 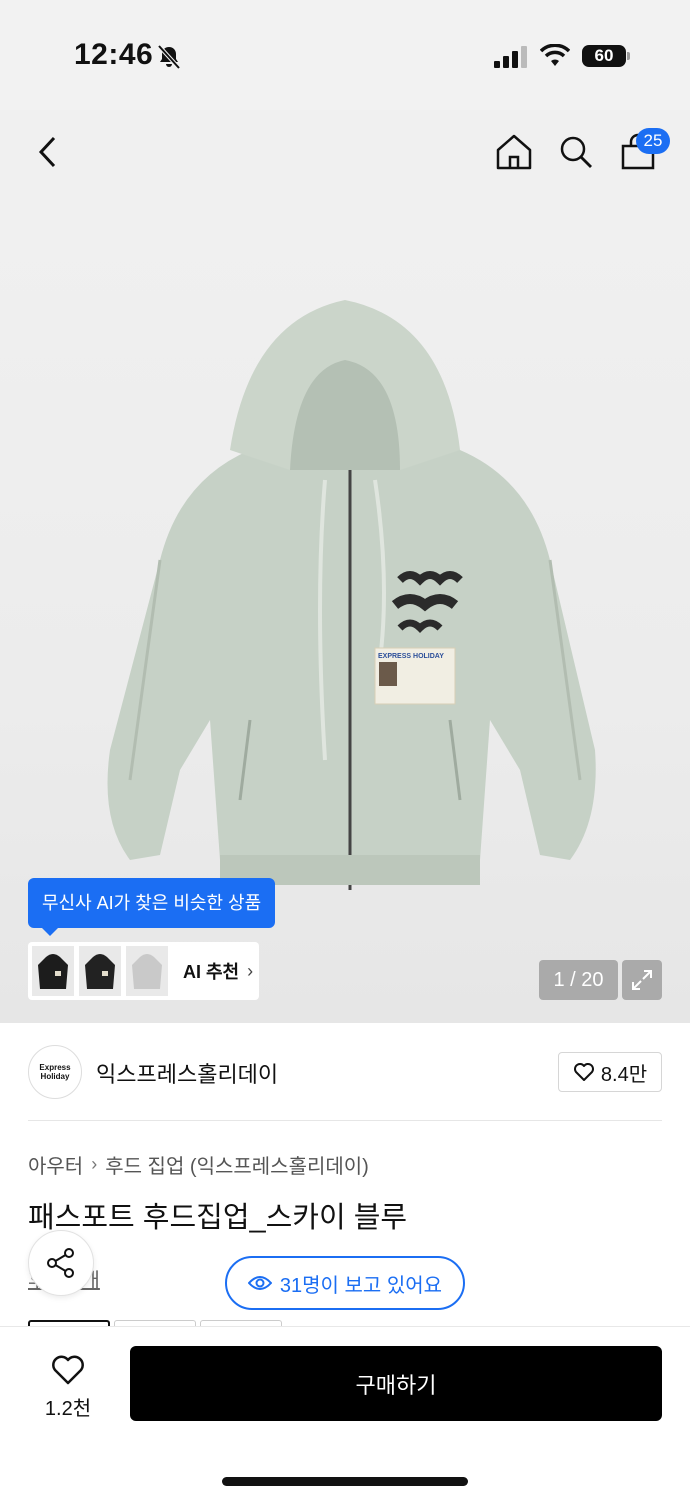 I want to click on expand-image-button, so click(x=642, y=980).